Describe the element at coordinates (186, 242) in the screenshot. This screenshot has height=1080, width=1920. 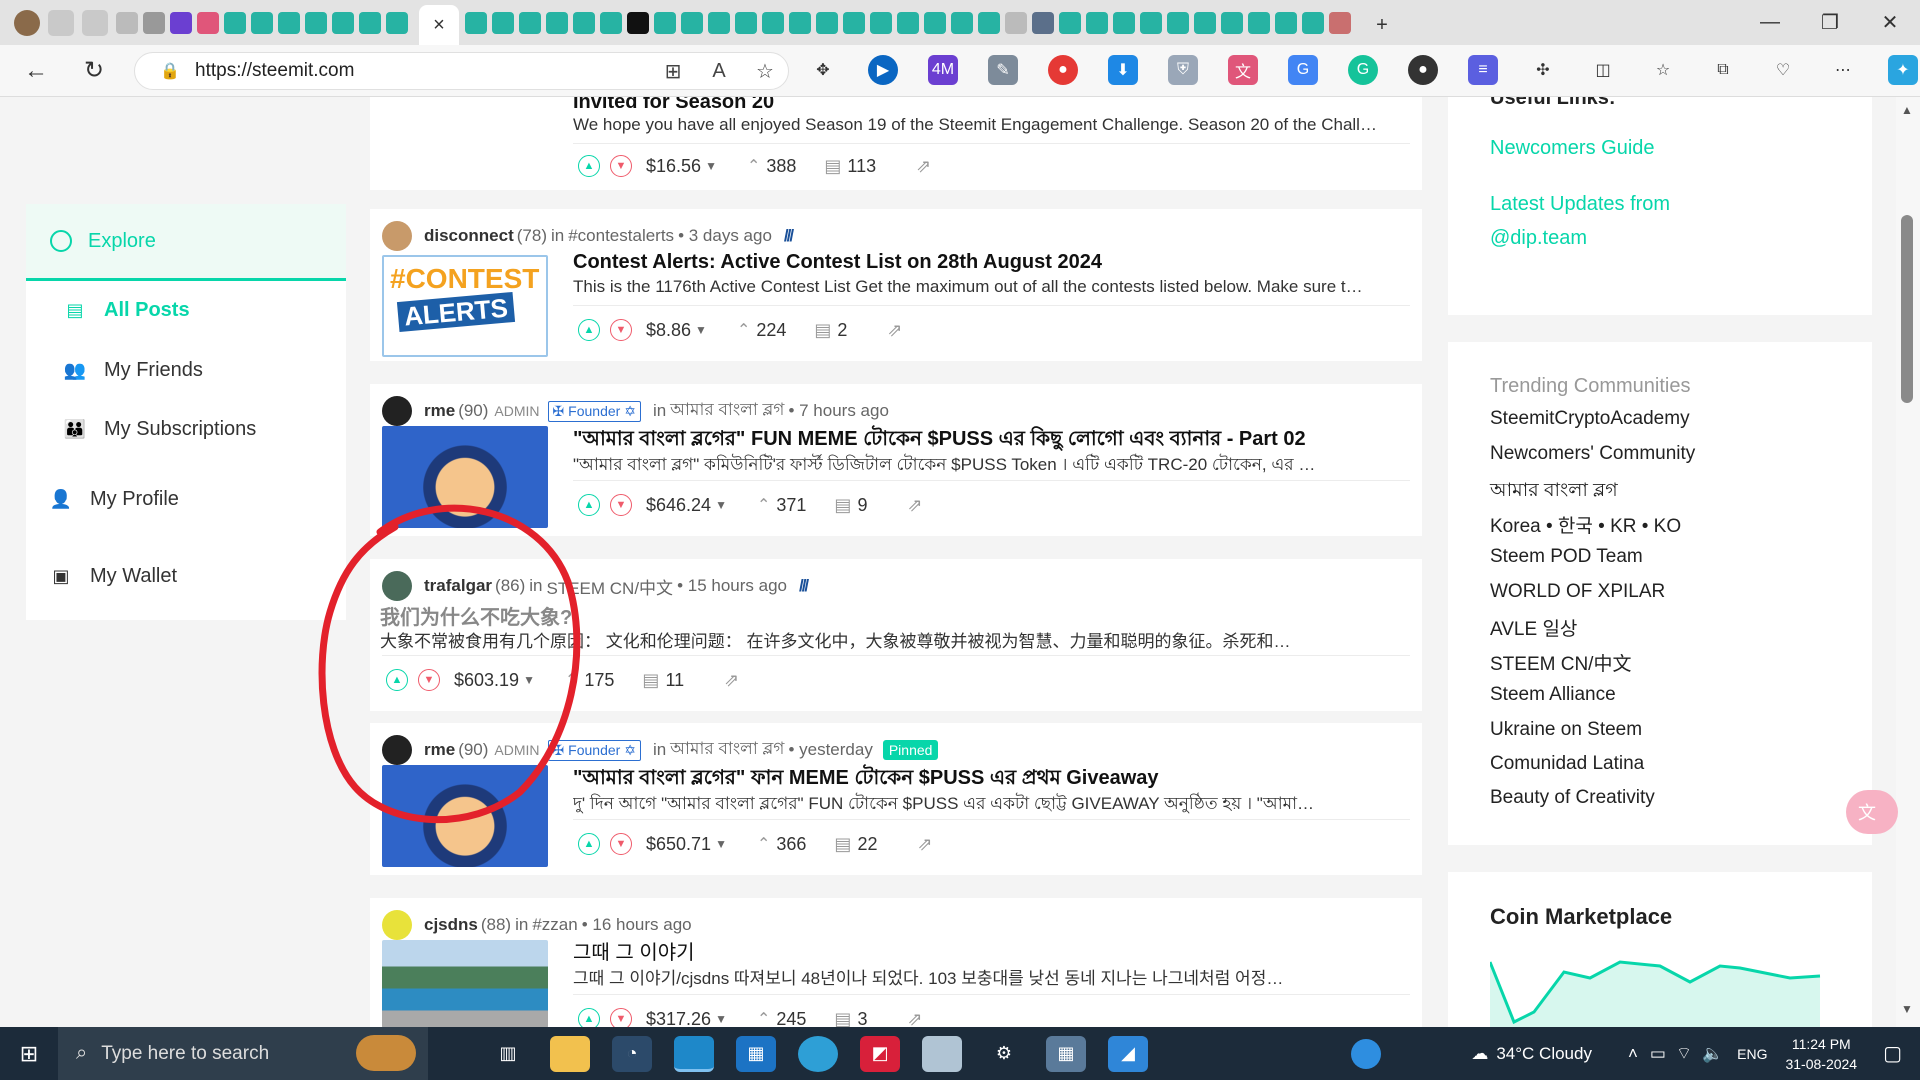
I see `explore-tab: Explore` at that location.